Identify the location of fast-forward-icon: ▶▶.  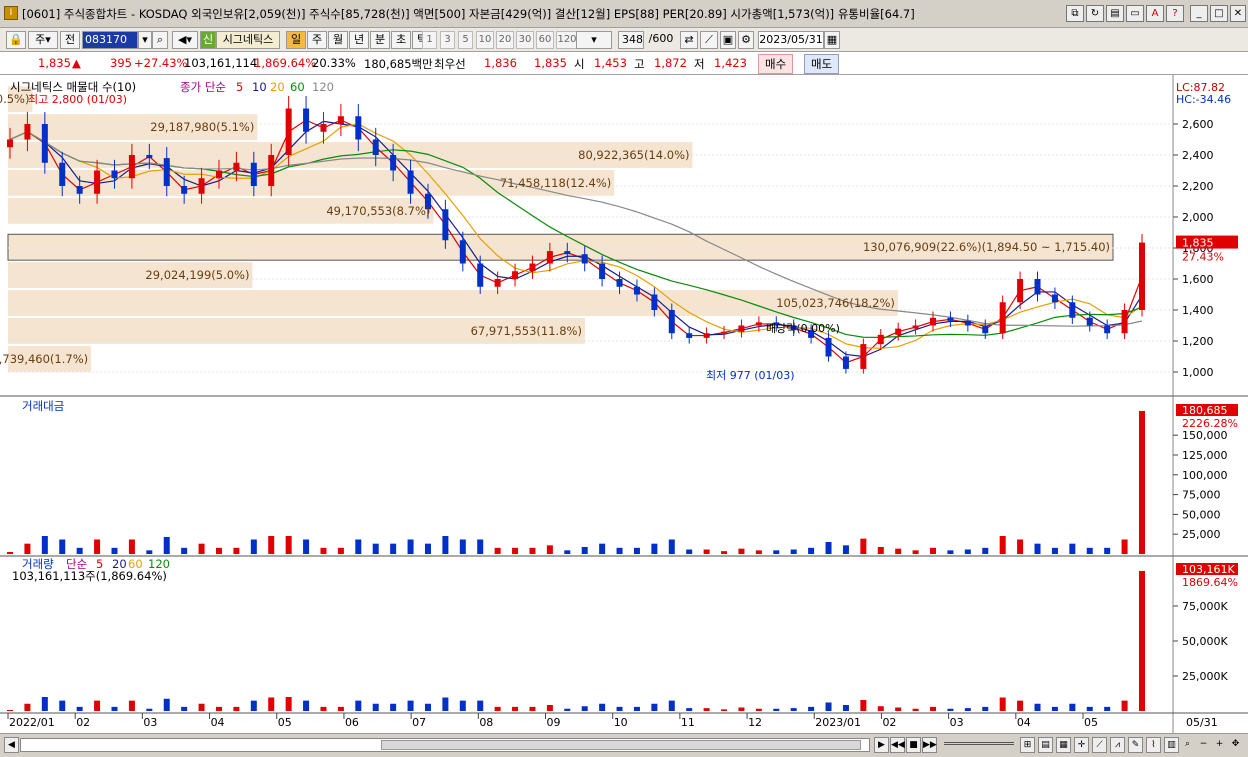
(929, 745).